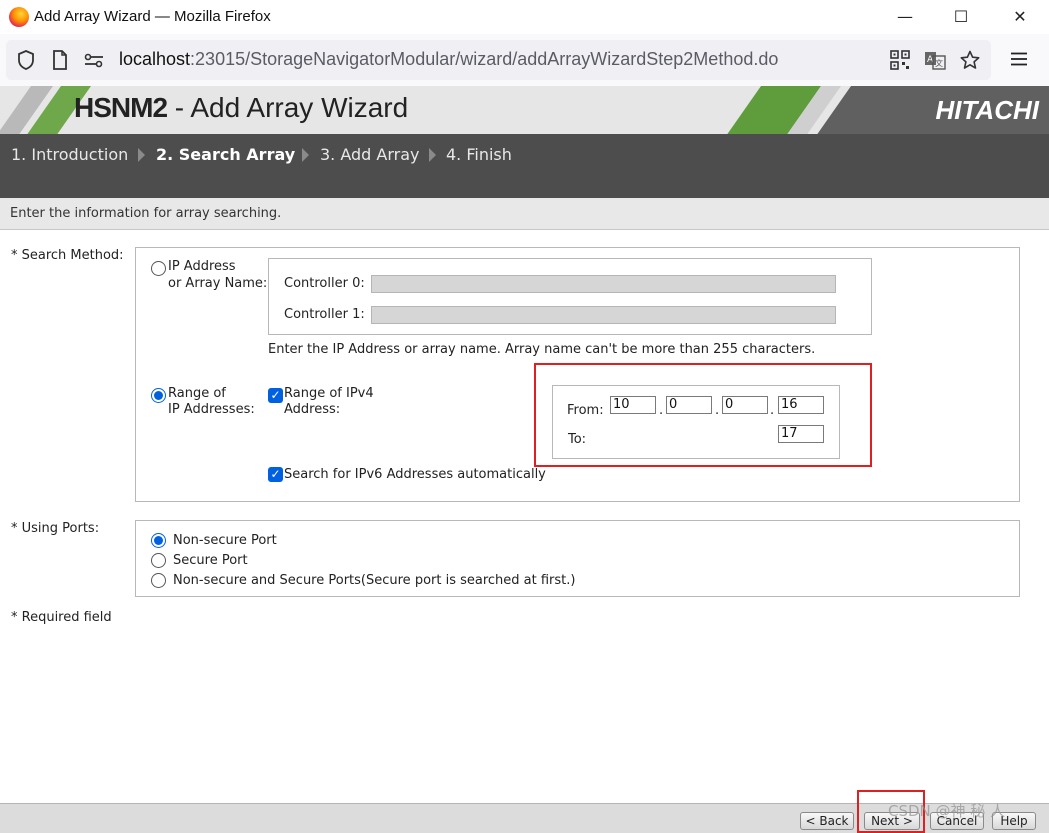  What do you see at coordinates (324, 314) in the screenshot?
I see `controller1-label: Controller 1:` at bounding box center [324, 314].